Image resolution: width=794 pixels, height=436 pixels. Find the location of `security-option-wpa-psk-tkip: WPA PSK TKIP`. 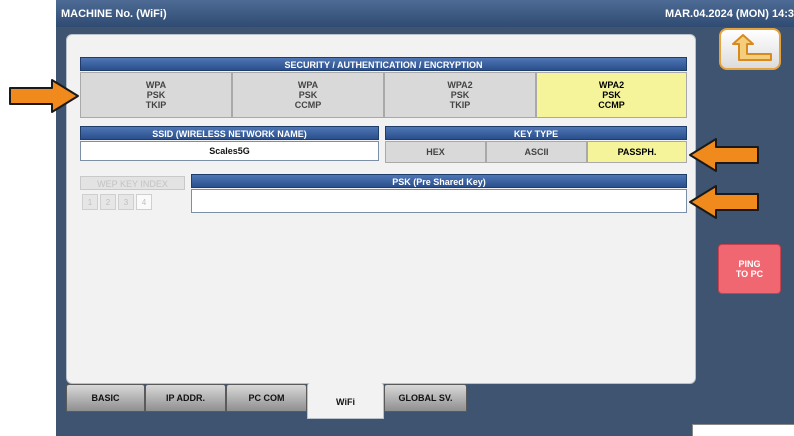

security-option-wpa-psk-tkip: WPA PSK TKIP is located at coordinates (156, 95).